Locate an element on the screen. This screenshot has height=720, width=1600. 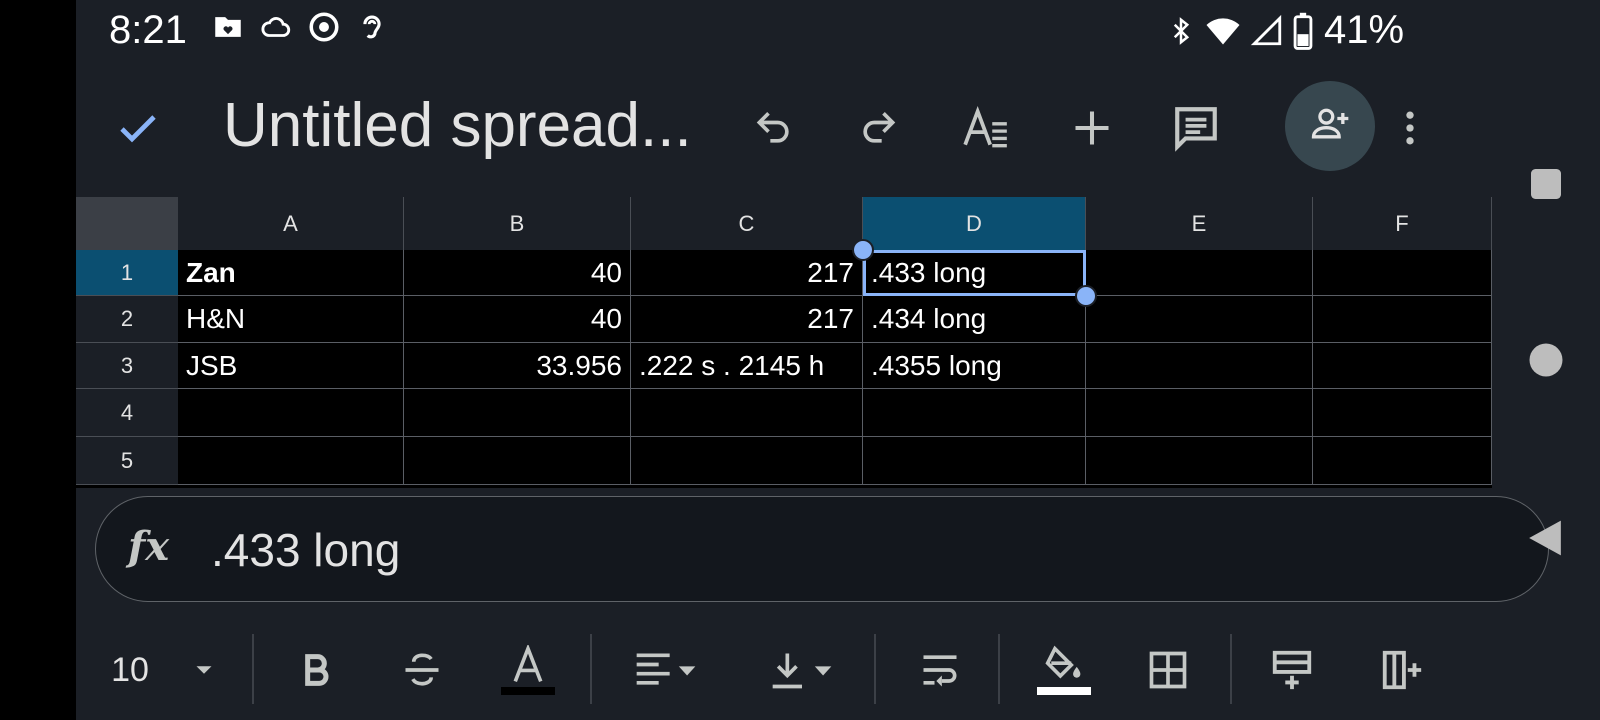
check-icon is located at coordinates (138, 130).